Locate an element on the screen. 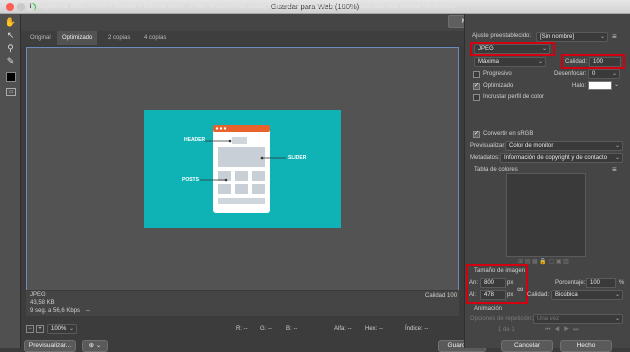  color-table is located at coordinates (546, 215).